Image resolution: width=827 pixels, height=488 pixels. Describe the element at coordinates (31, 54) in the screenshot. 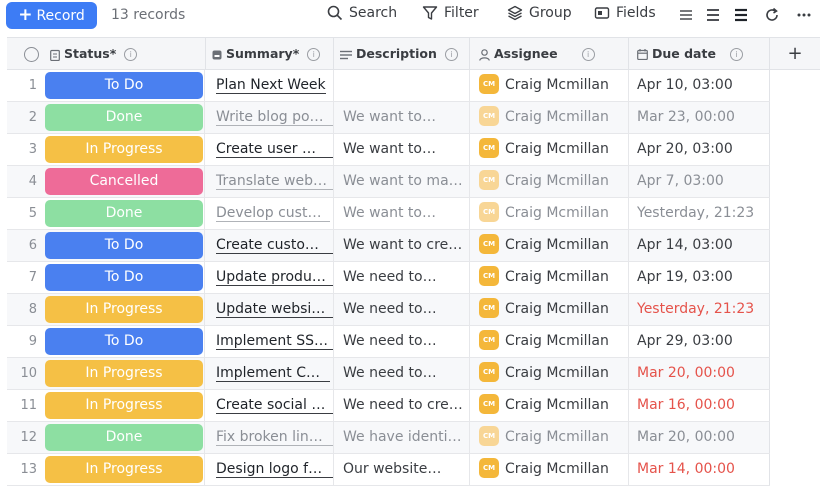

I see `select-all-checkbox` at that location.